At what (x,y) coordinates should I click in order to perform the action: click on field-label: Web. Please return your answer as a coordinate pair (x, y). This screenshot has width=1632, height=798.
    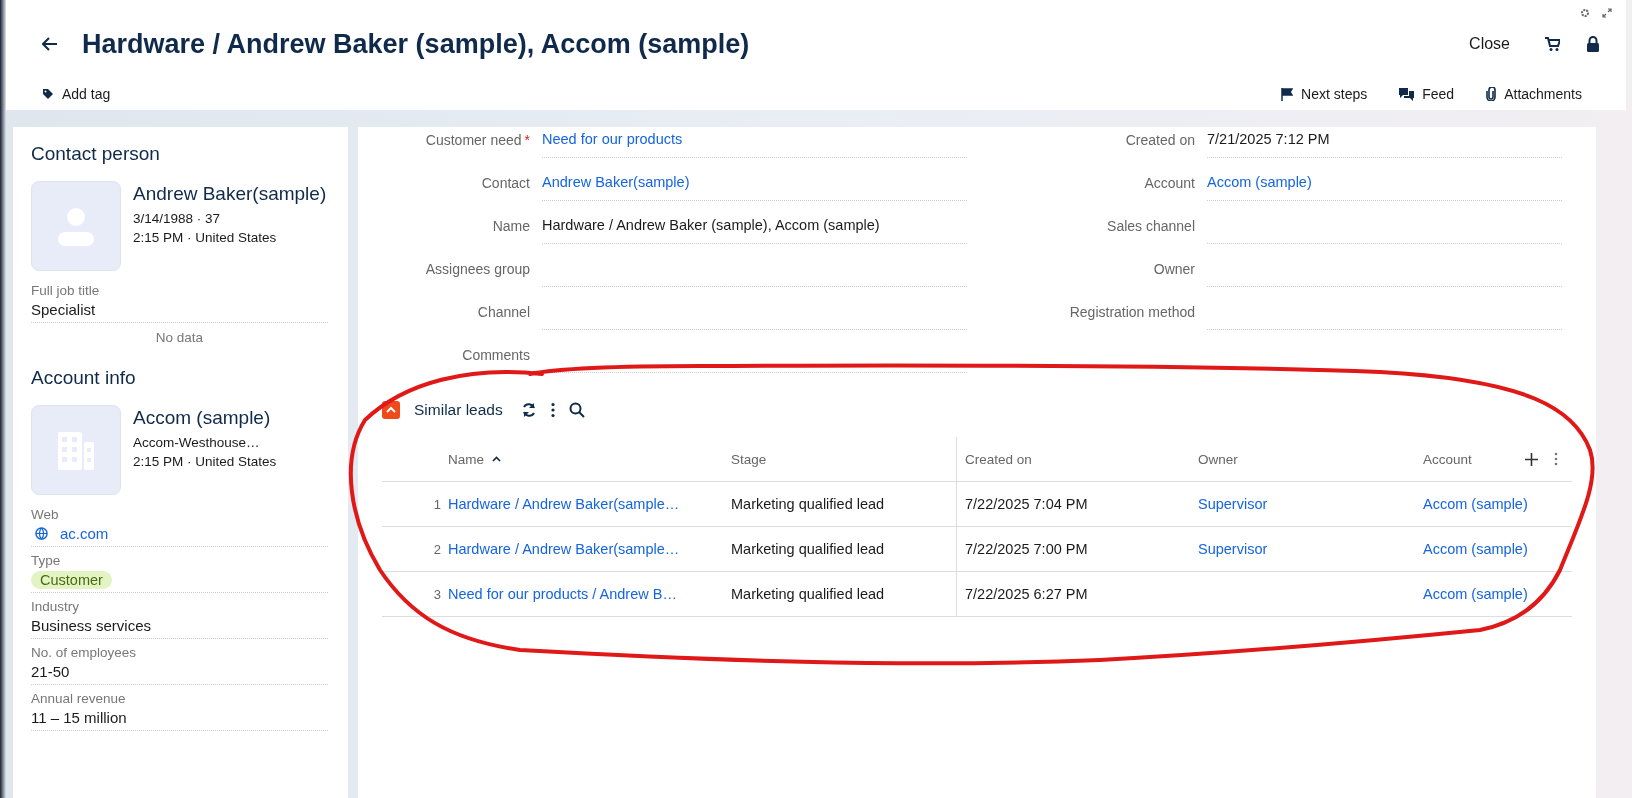
    Looking at the image, I should click on (45, 514).